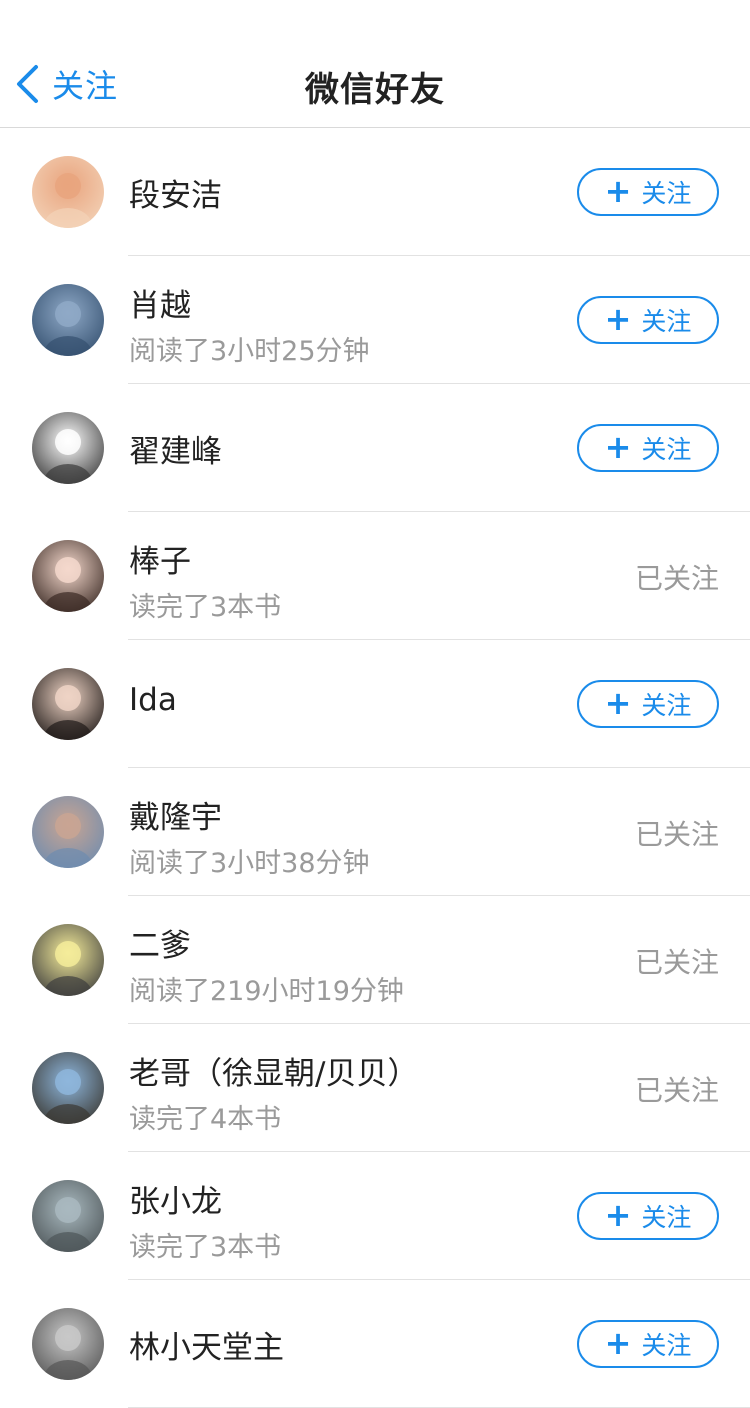  Describe the element at coordinates (160, 946) in the screenshot. I see `friend-name: 二爹` at that location.